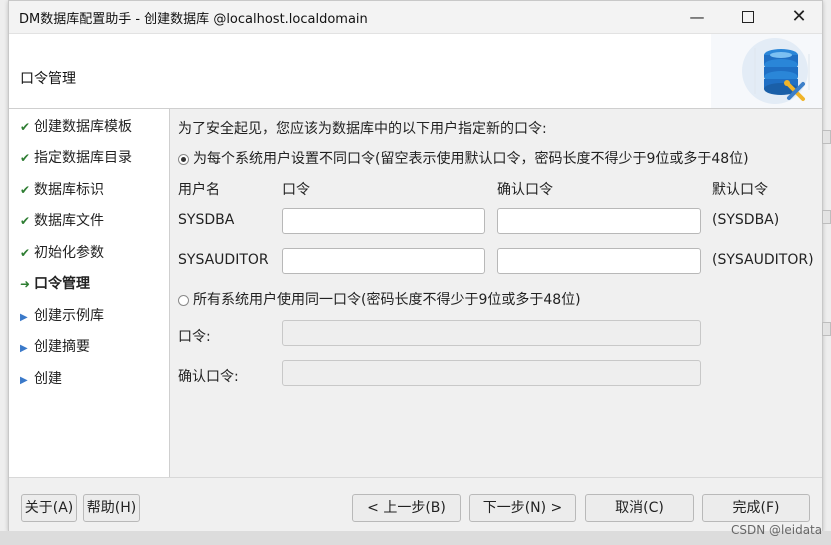  I want to click on sidebar-step-summary: ▶ 创建摘要, so click(55, 347).